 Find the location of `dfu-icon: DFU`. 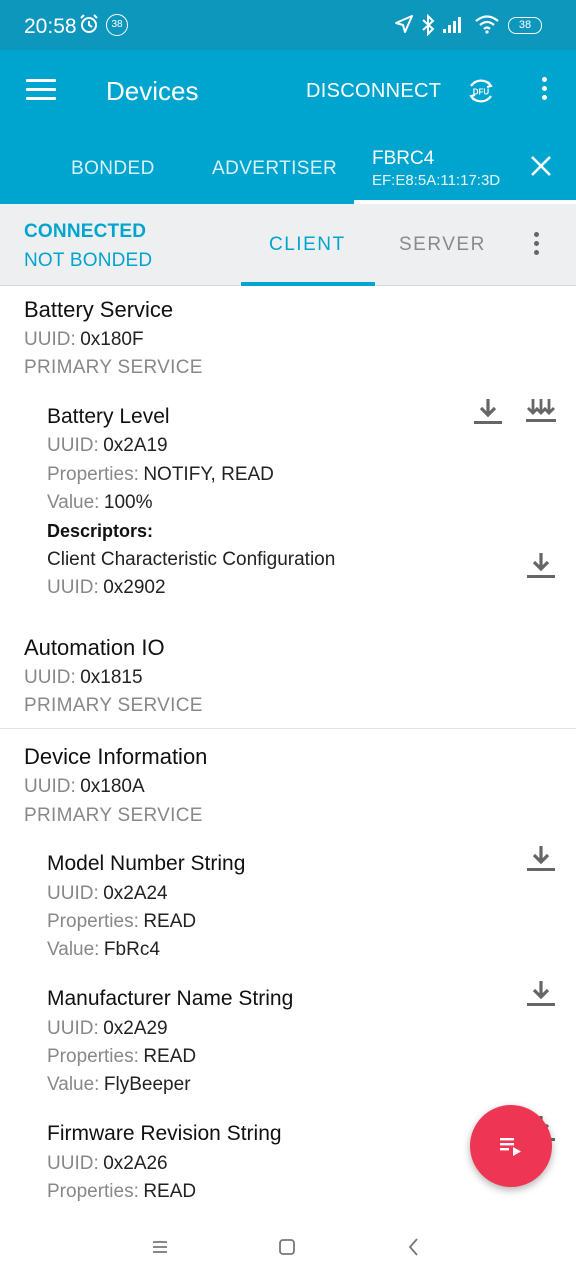

dfu-icon: DFU is located at coordinates (481, 91).